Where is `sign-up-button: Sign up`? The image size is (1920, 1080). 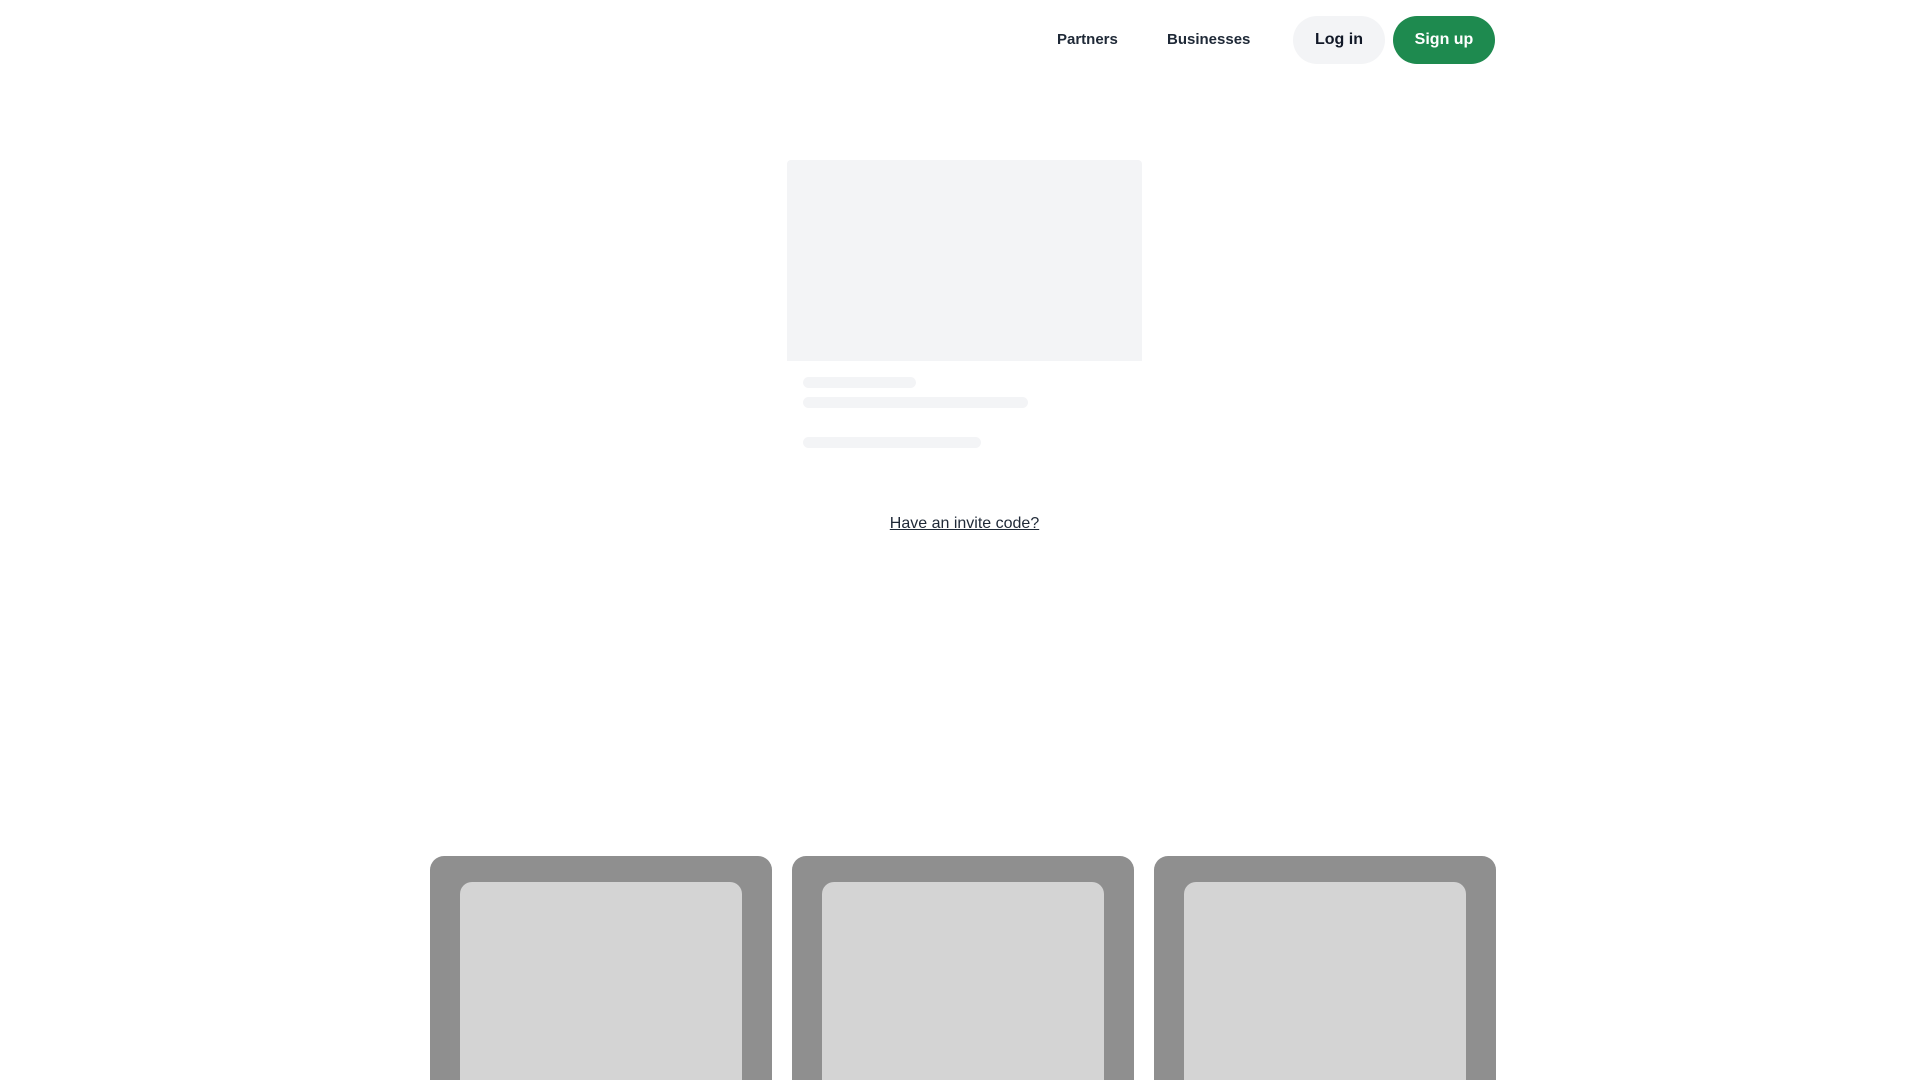 sign-up-button: Sign up is located at coordinates (1444, 40).